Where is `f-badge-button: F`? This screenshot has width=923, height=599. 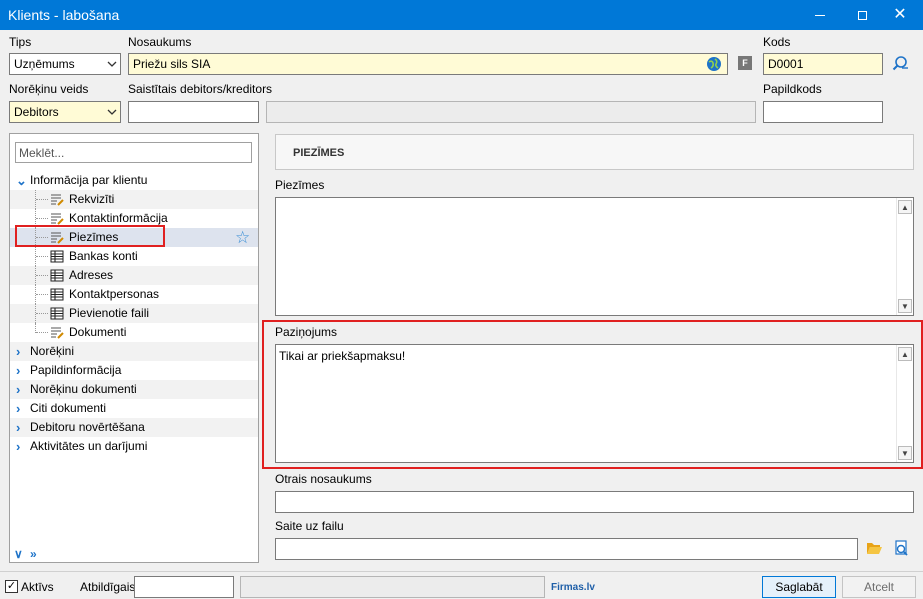 f-badge-button: F is located at coordinates (745, 63).